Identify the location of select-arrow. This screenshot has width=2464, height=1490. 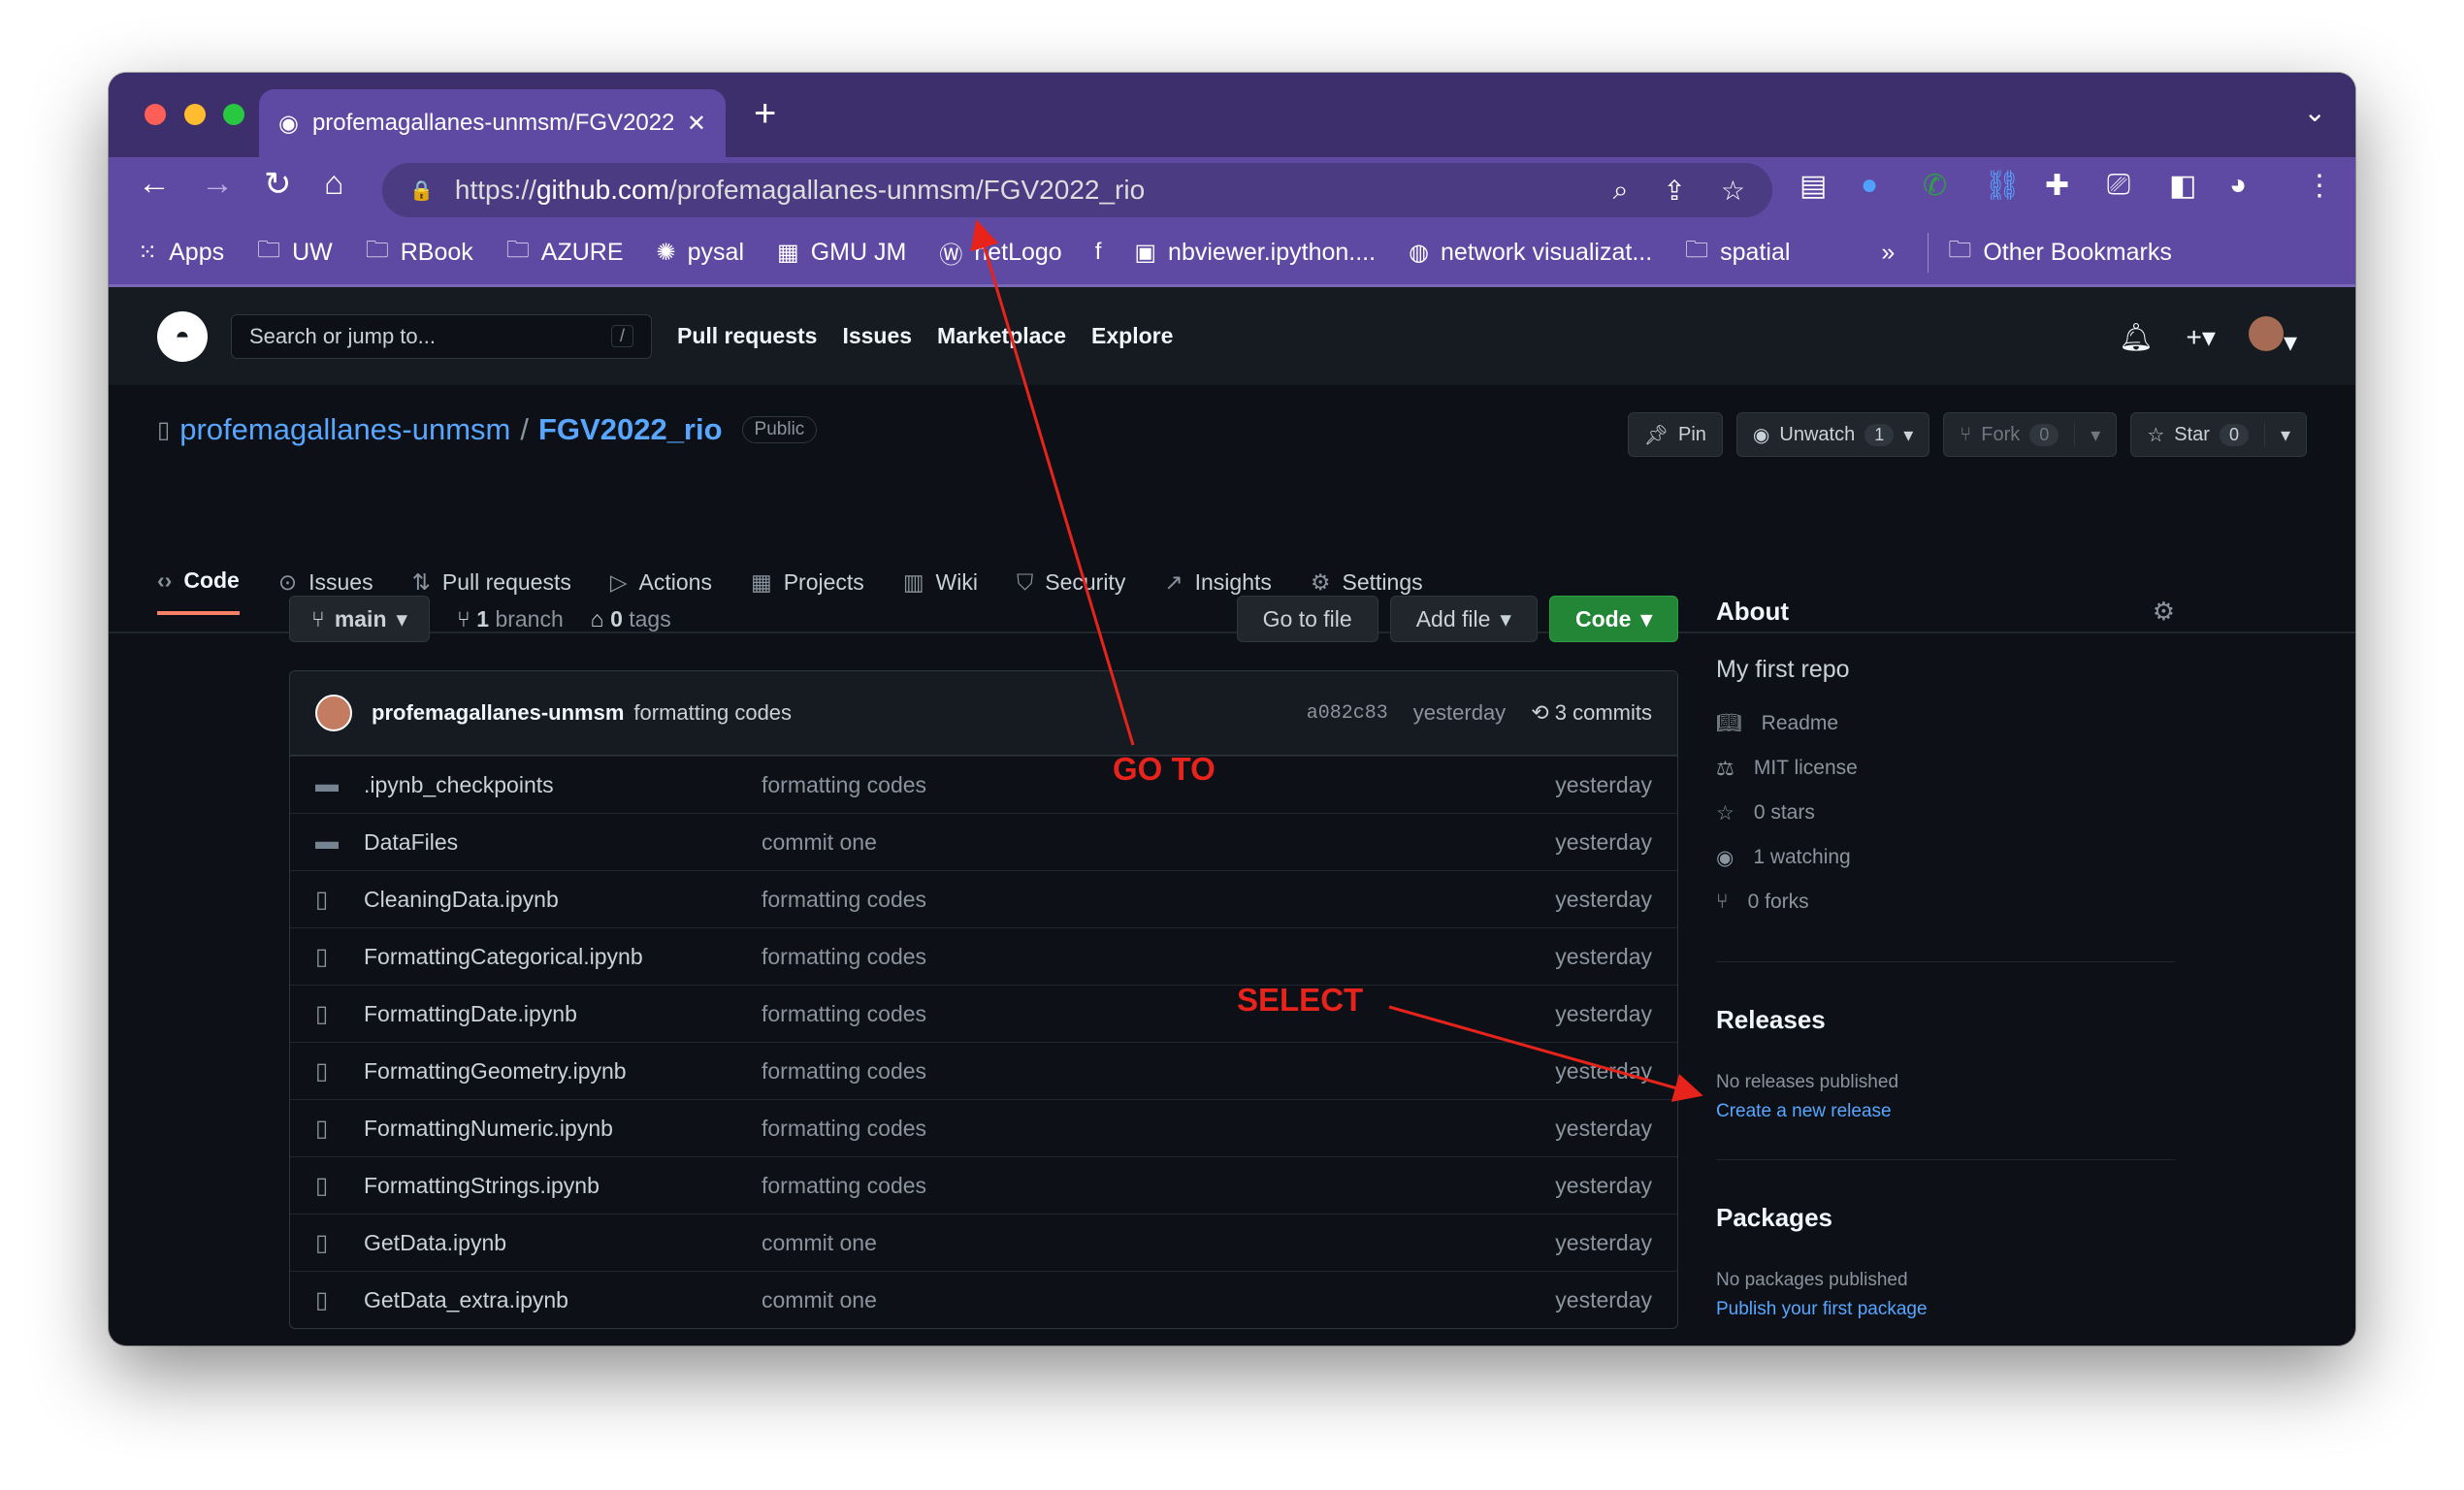
(1545, 1053).